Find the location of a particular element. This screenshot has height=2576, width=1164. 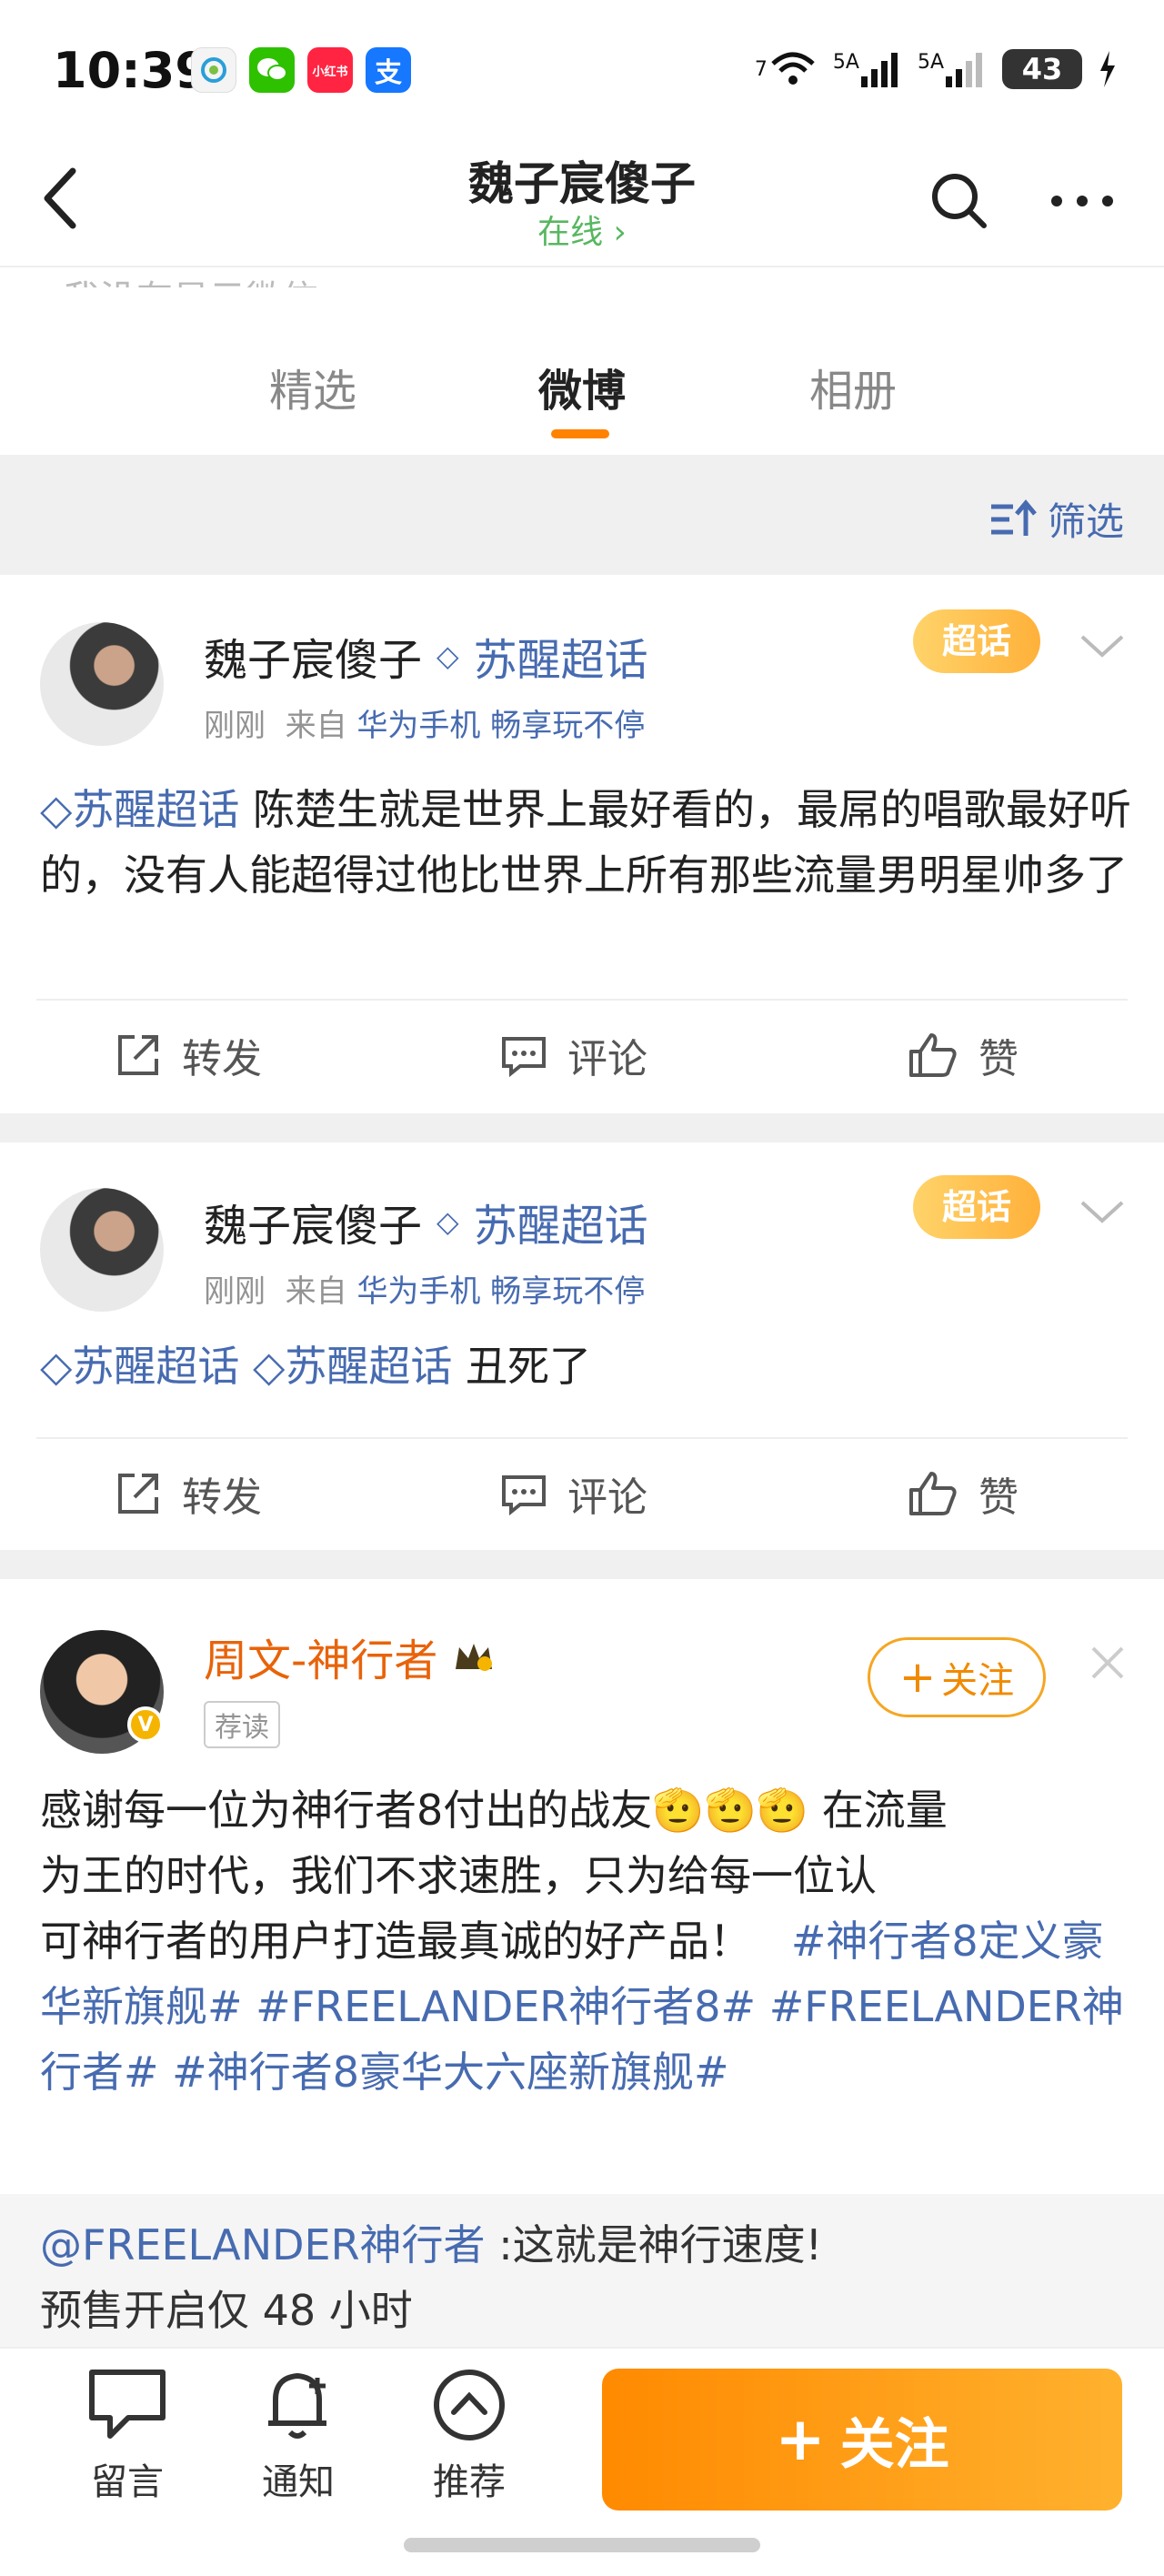

bottom-bar: 留言 通知 推荐 + 关注 is located at coordinates (582, 2438).